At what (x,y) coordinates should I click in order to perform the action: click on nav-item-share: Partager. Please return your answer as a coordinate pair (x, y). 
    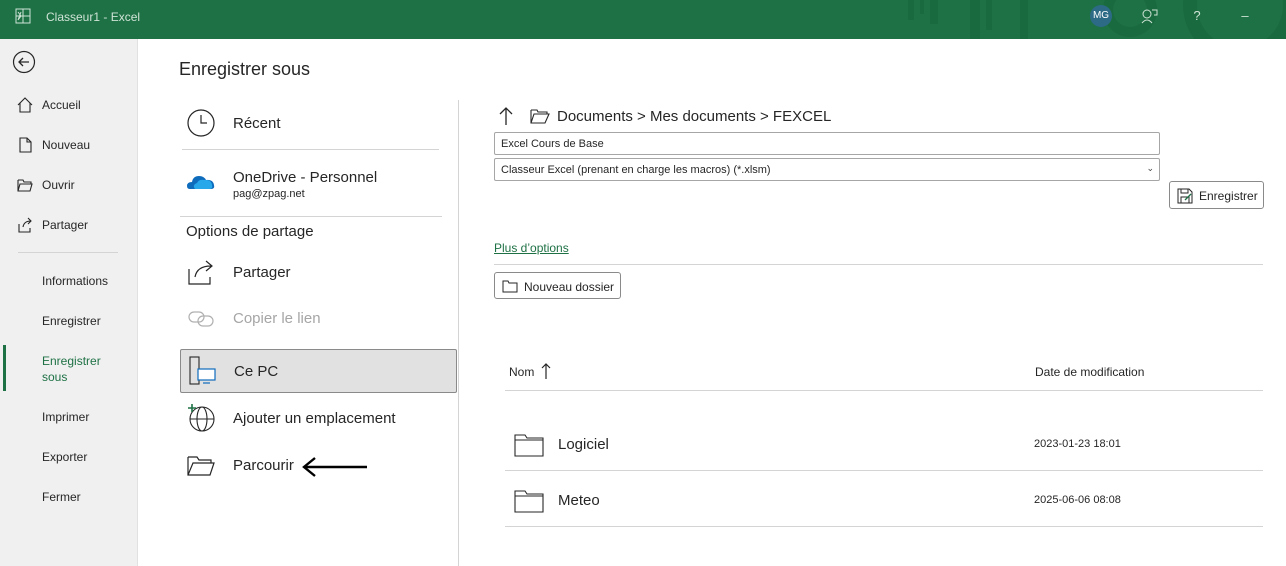
    Looking at the image, I should click on (69, 225).